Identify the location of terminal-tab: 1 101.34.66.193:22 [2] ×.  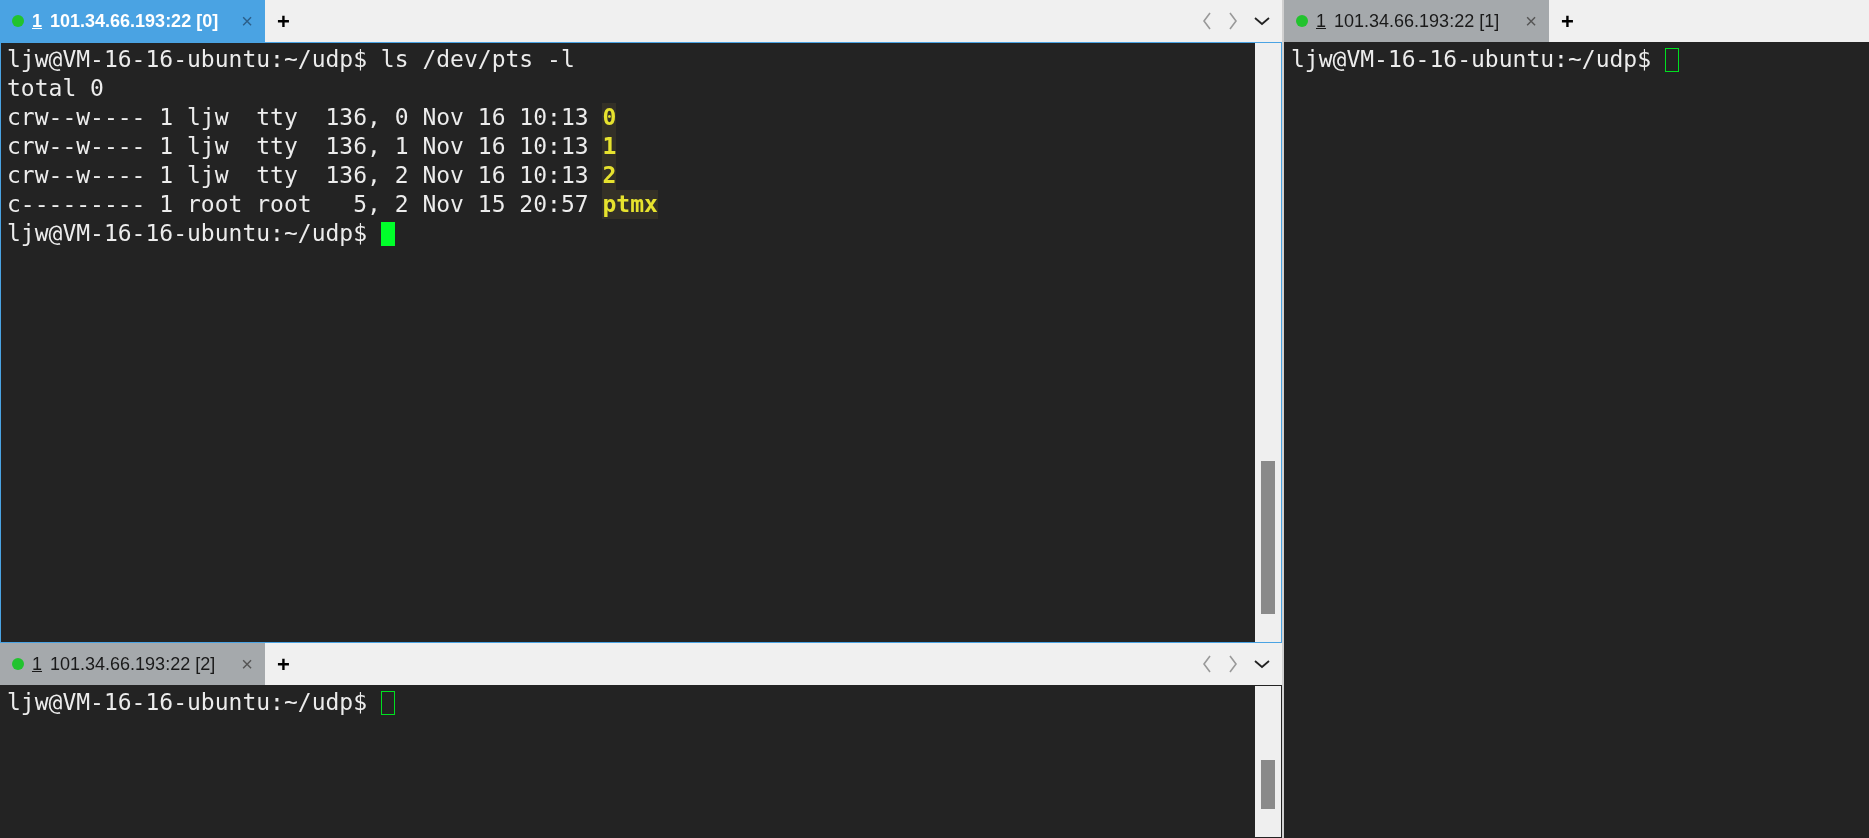
(132, 664).